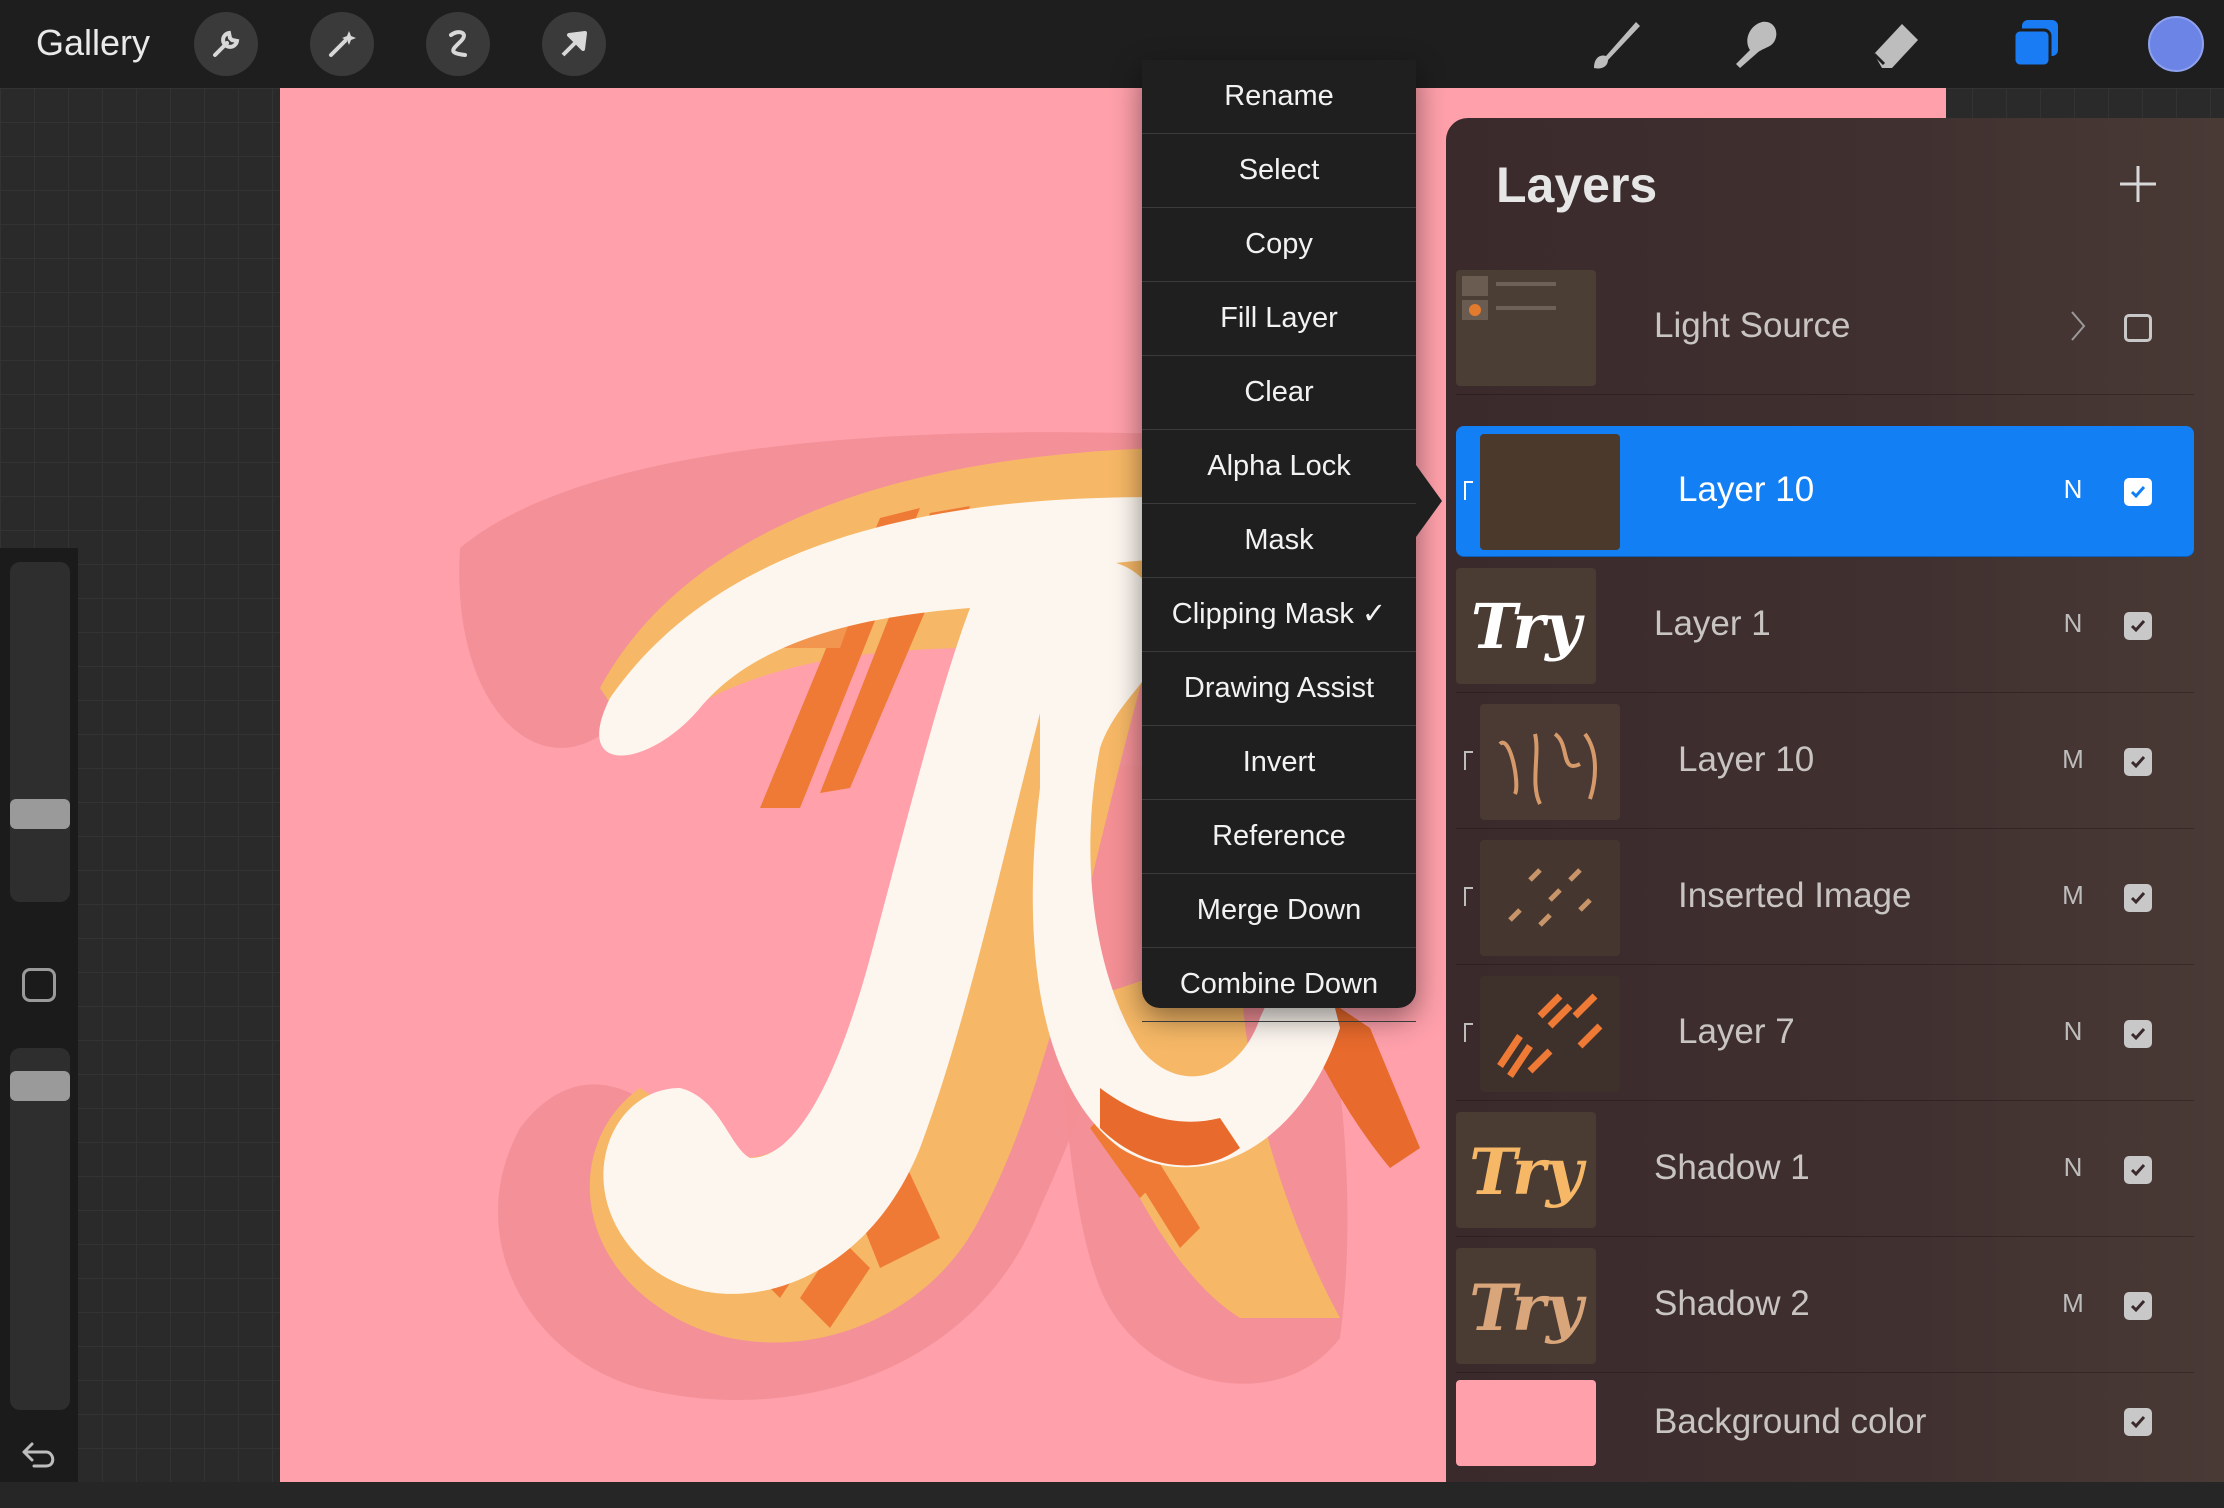 This screenshot has height=1508, width=2224. I want to click on layers-panel-title: Layers, so click(1577, 185).